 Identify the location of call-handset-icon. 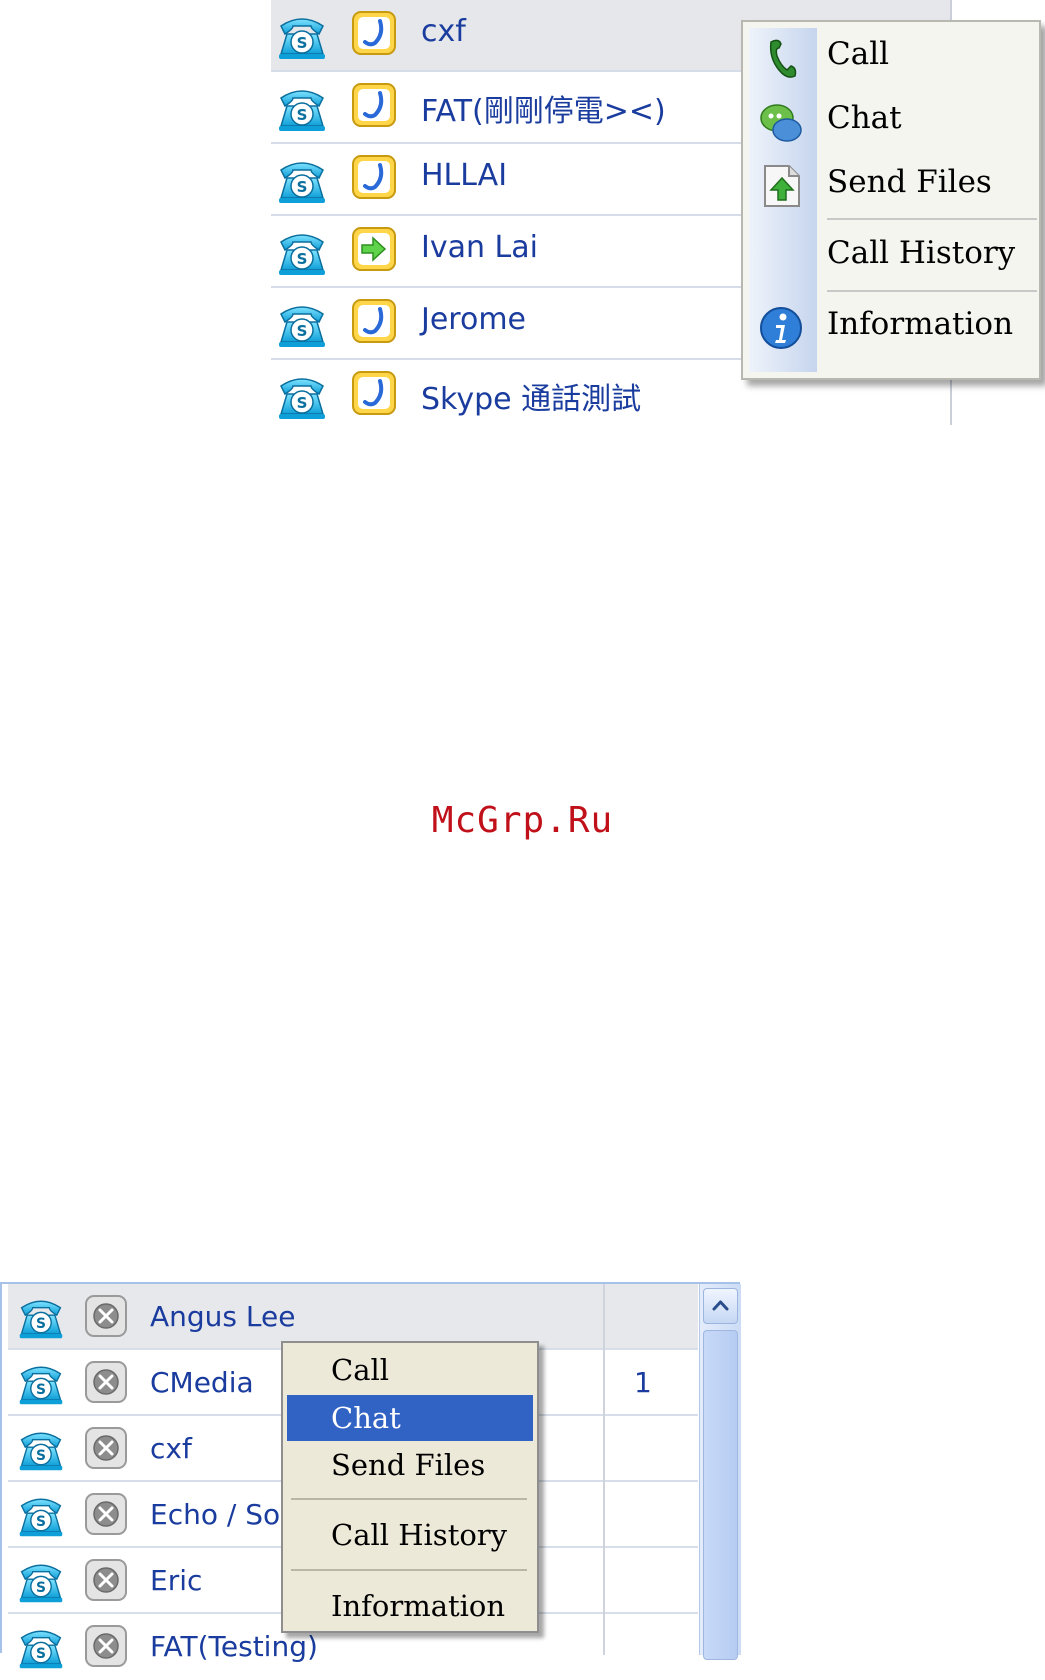
(783, 58).